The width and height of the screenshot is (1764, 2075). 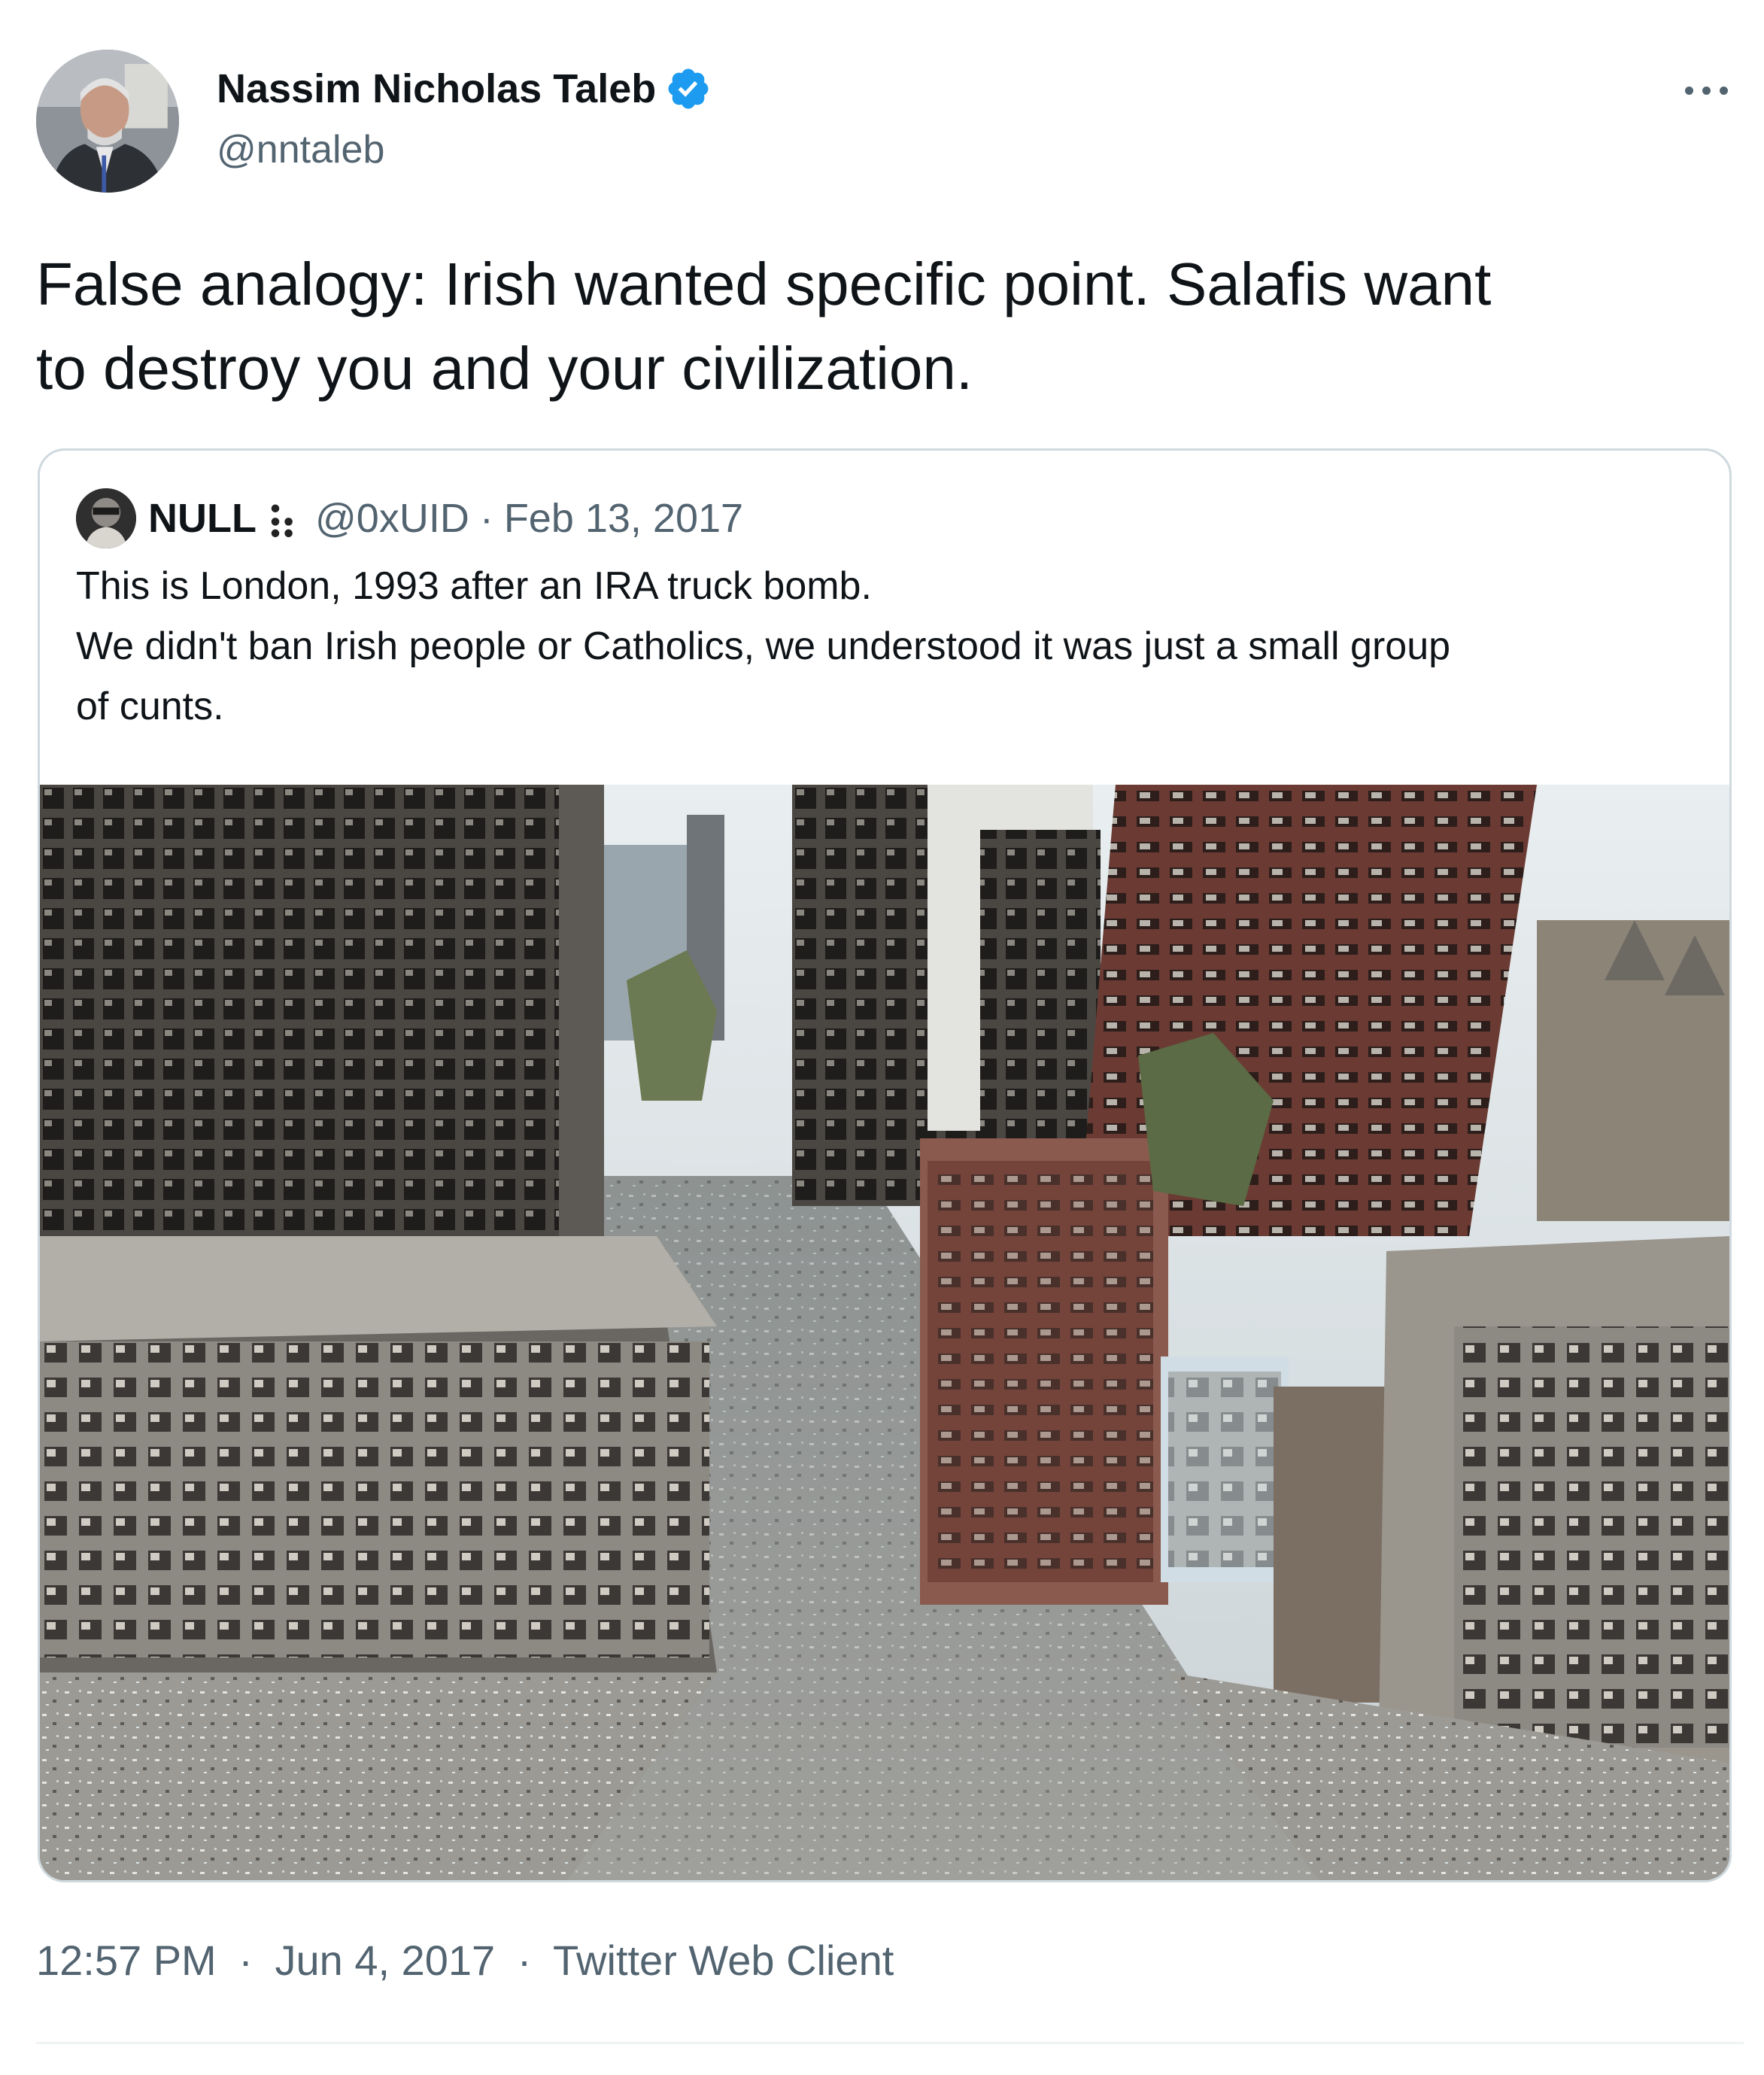 I want to click on divider, so click(x=890, y=2043).